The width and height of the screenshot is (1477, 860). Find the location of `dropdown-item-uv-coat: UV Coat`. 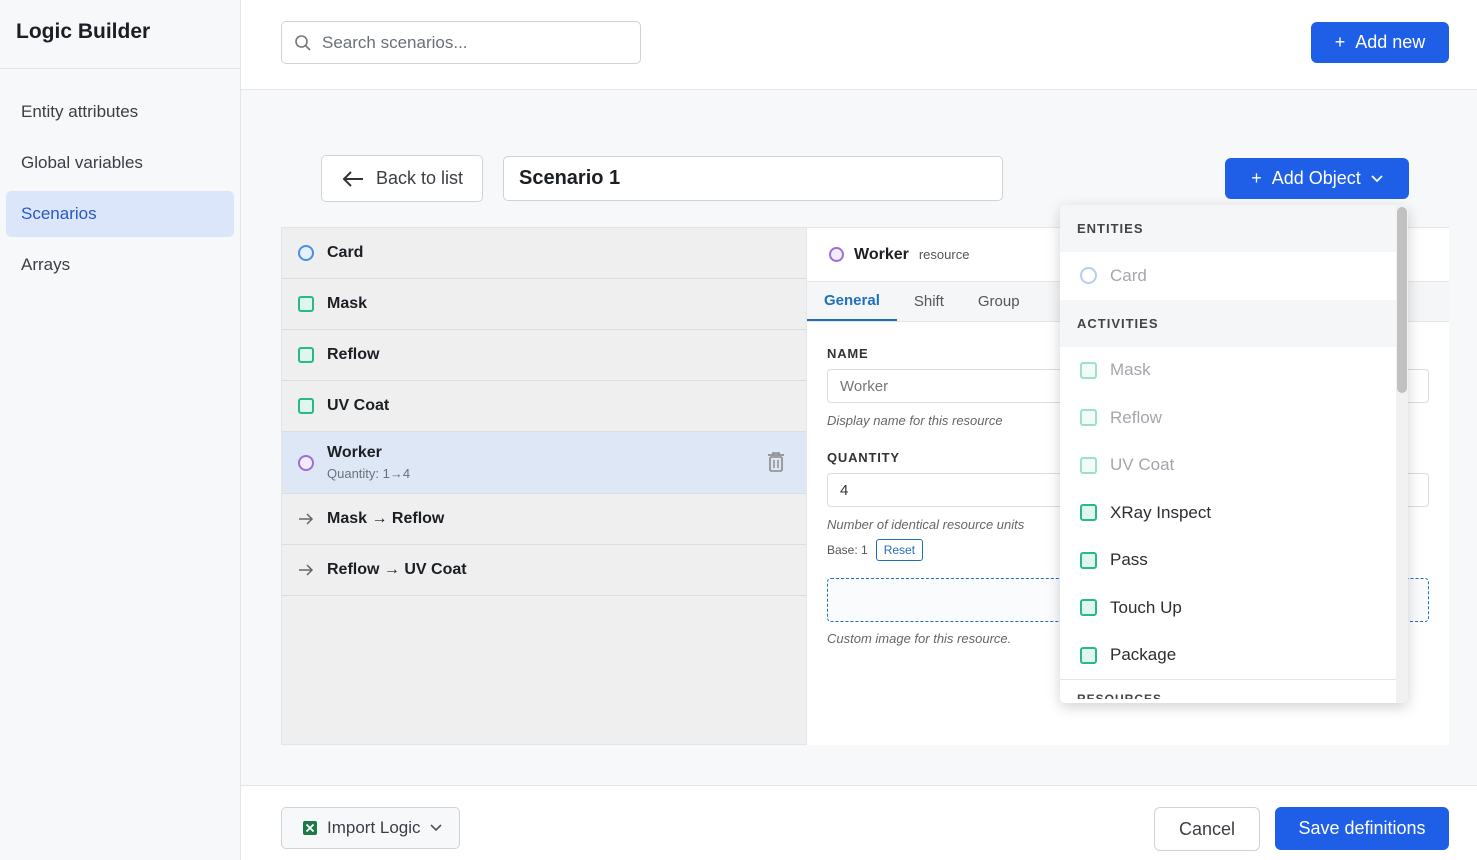

dropdown-item-uv-coat: UV Coat is located at coordinates (1234, 466).